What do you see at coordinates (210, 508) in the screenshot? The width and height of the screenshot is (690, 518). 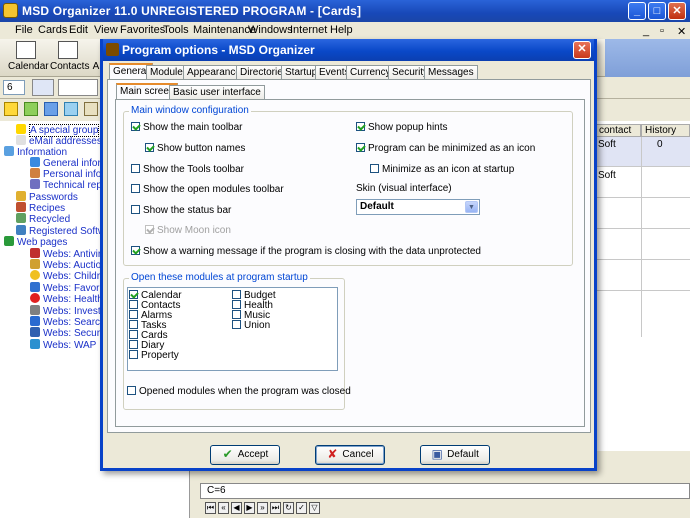 I see `first-record-button: ⏮` at bounding box center [210, 508].